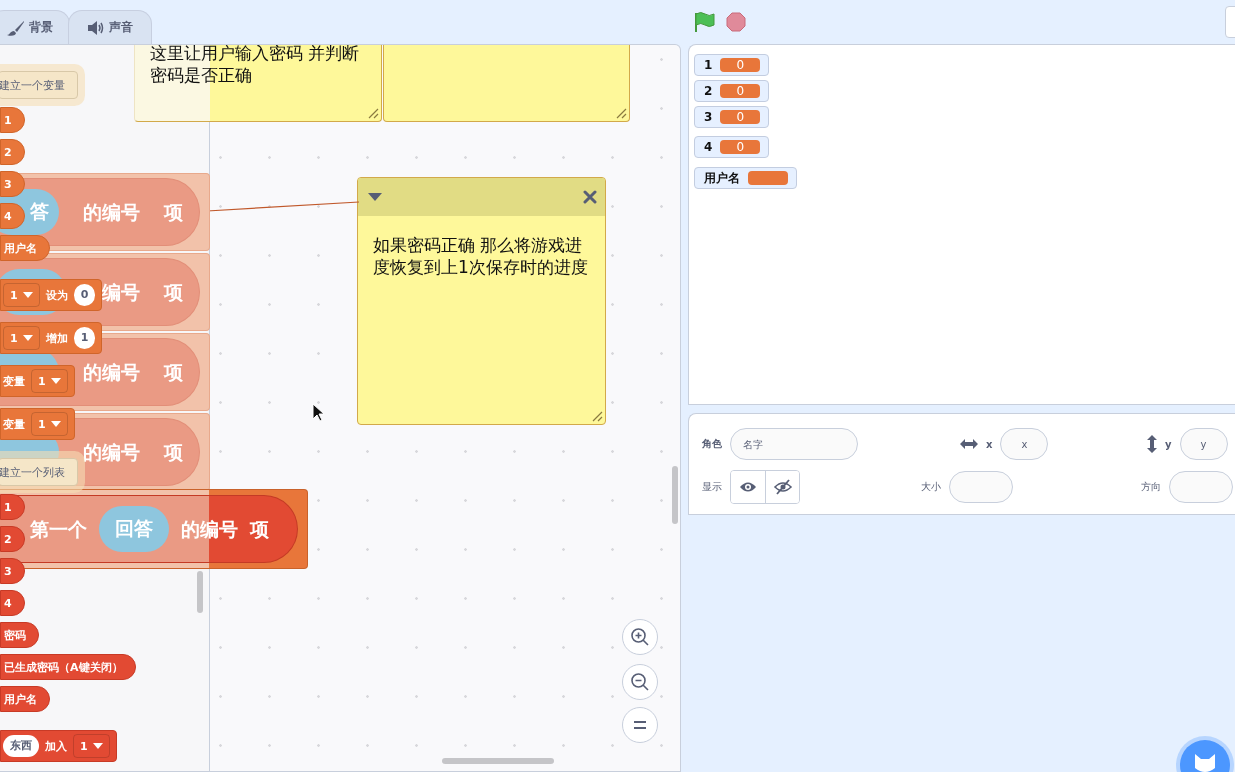 The image size is (1235, 772). I want to click on list-reporter: 已生成密码（A键关闭）, so click(68, 667).